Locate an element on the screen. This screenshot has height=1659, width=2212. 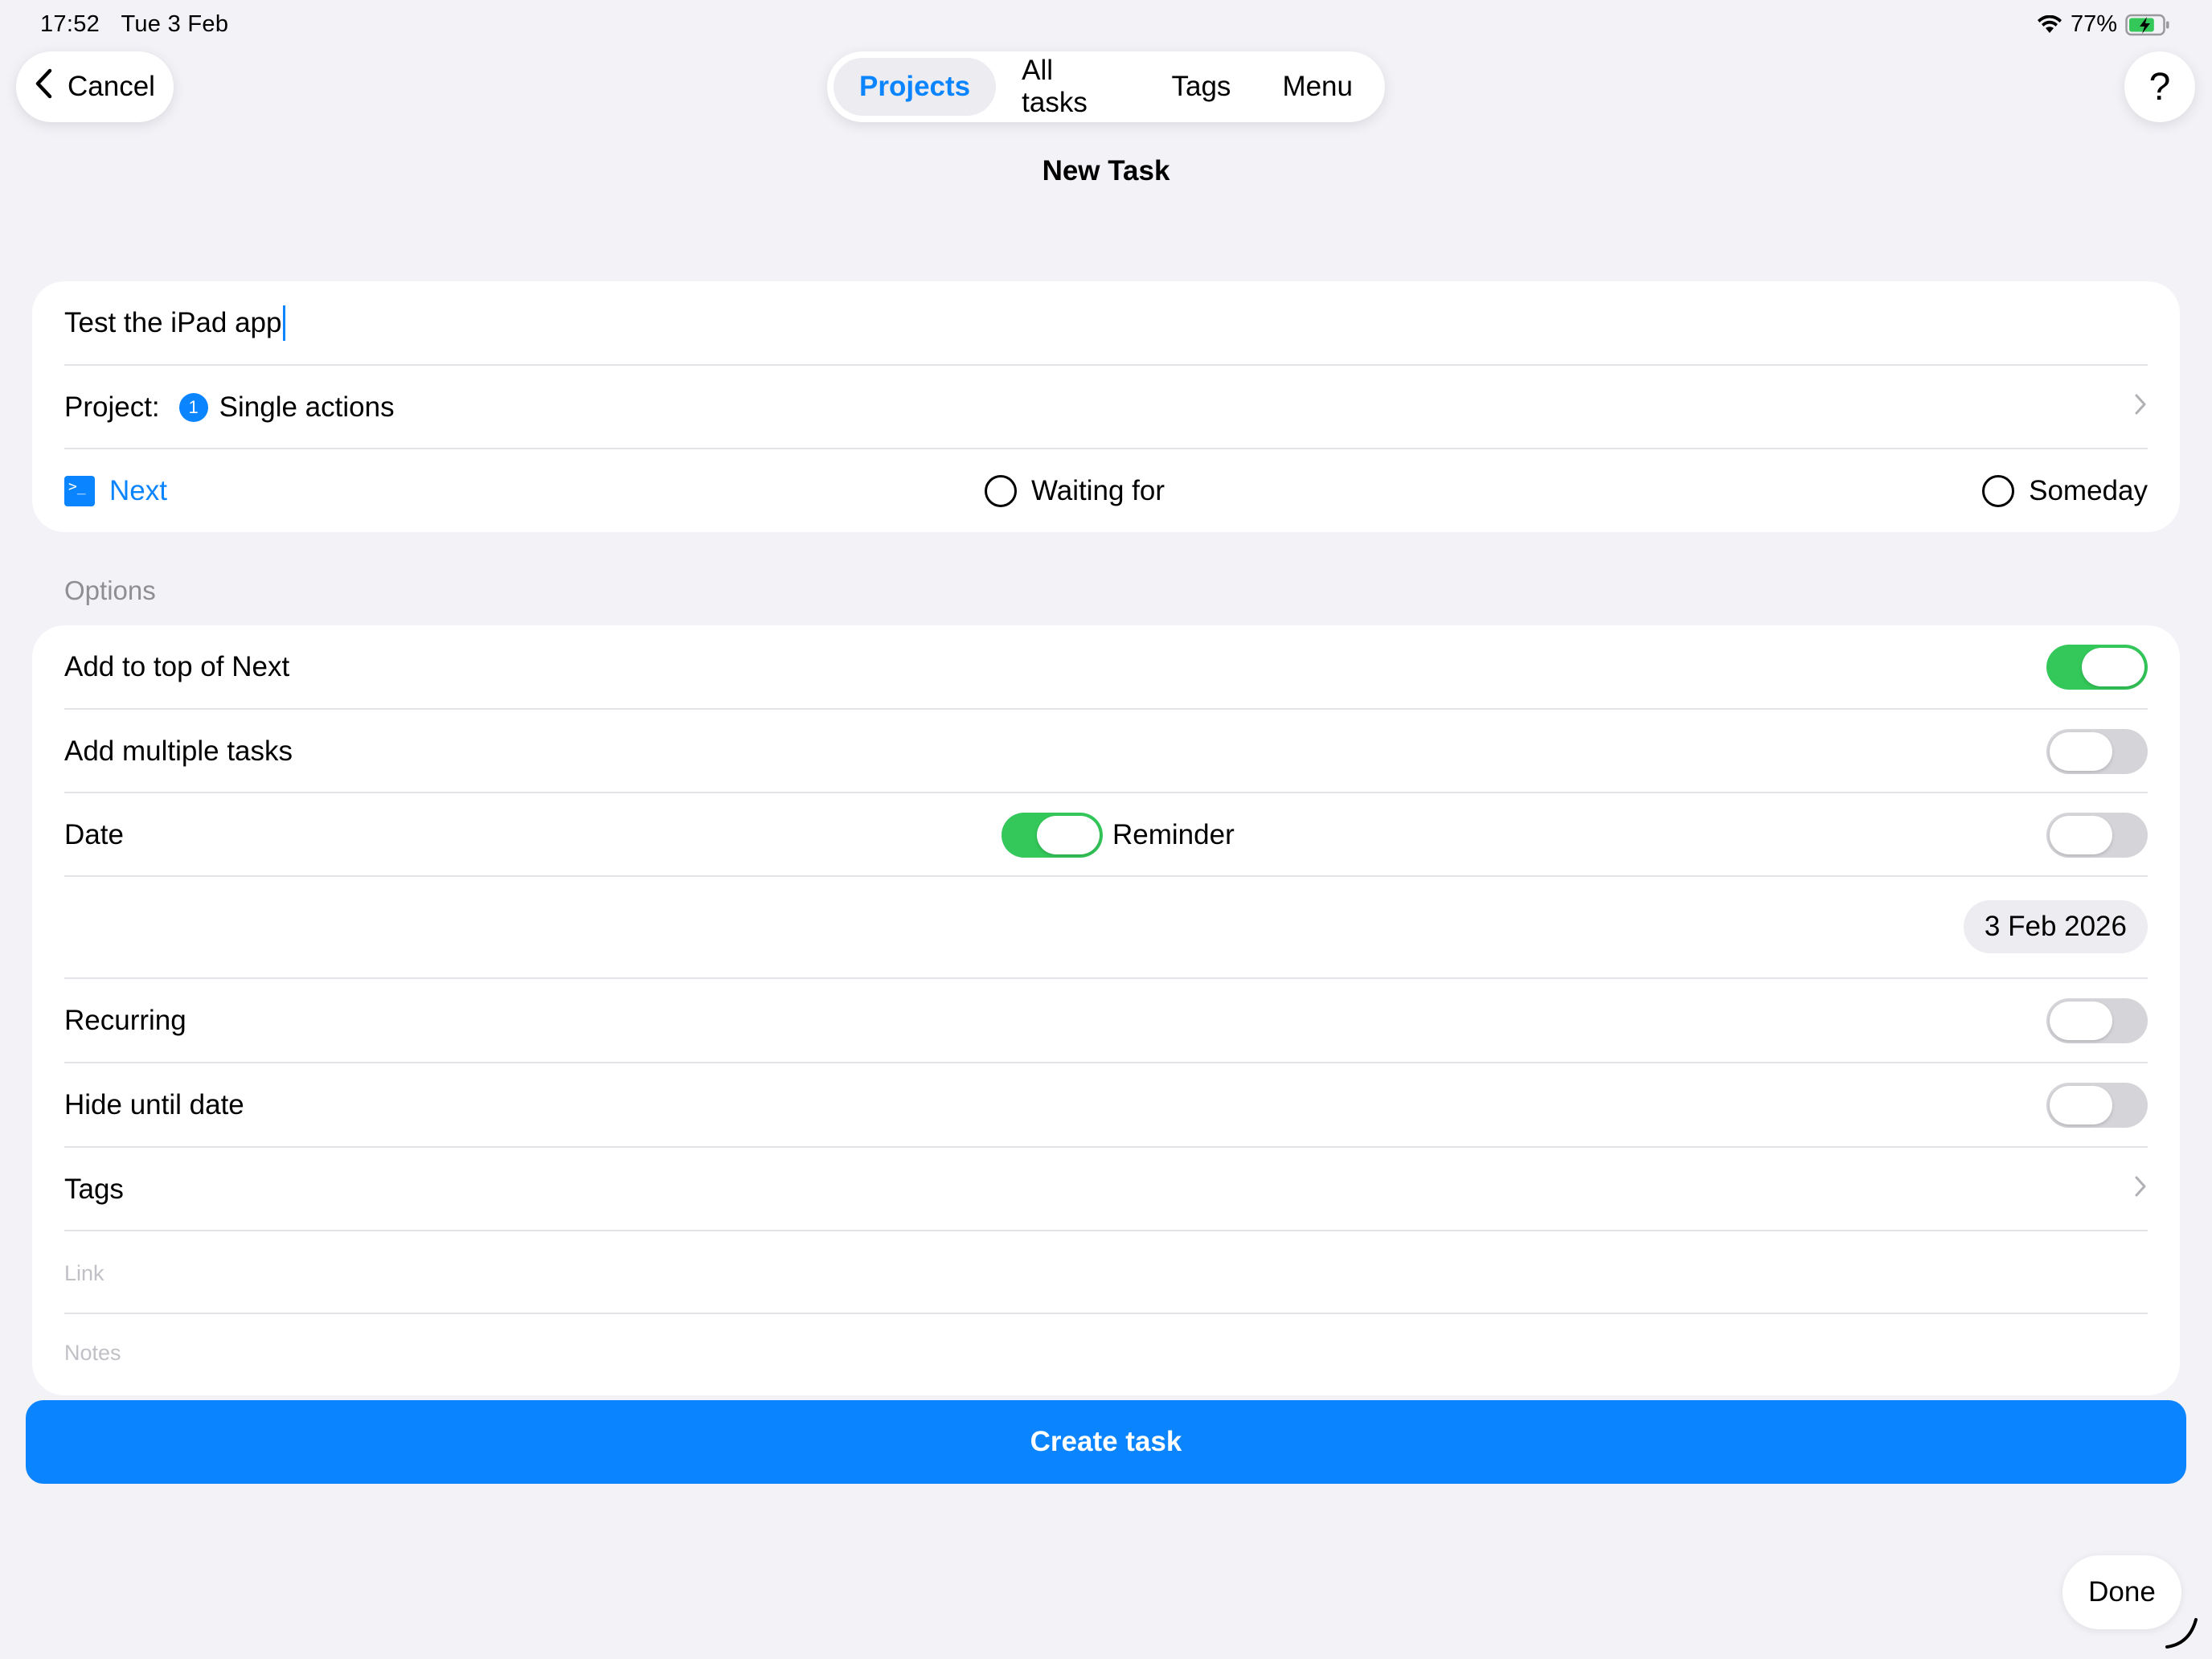
notes-field: Notes is located at coordinates (1106, 1352).